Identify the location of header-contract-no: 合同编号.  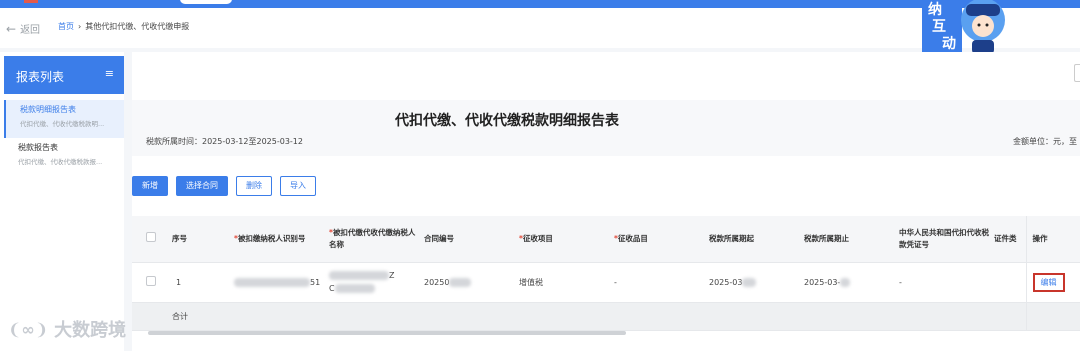
(471, 239).